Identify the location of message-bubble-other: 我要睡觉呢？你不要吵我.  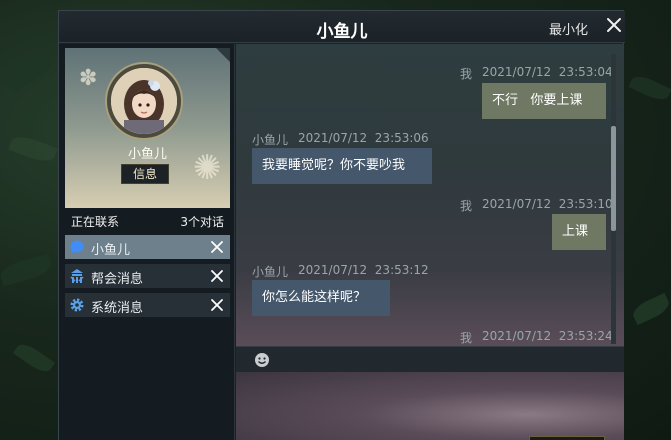
(342, 166).